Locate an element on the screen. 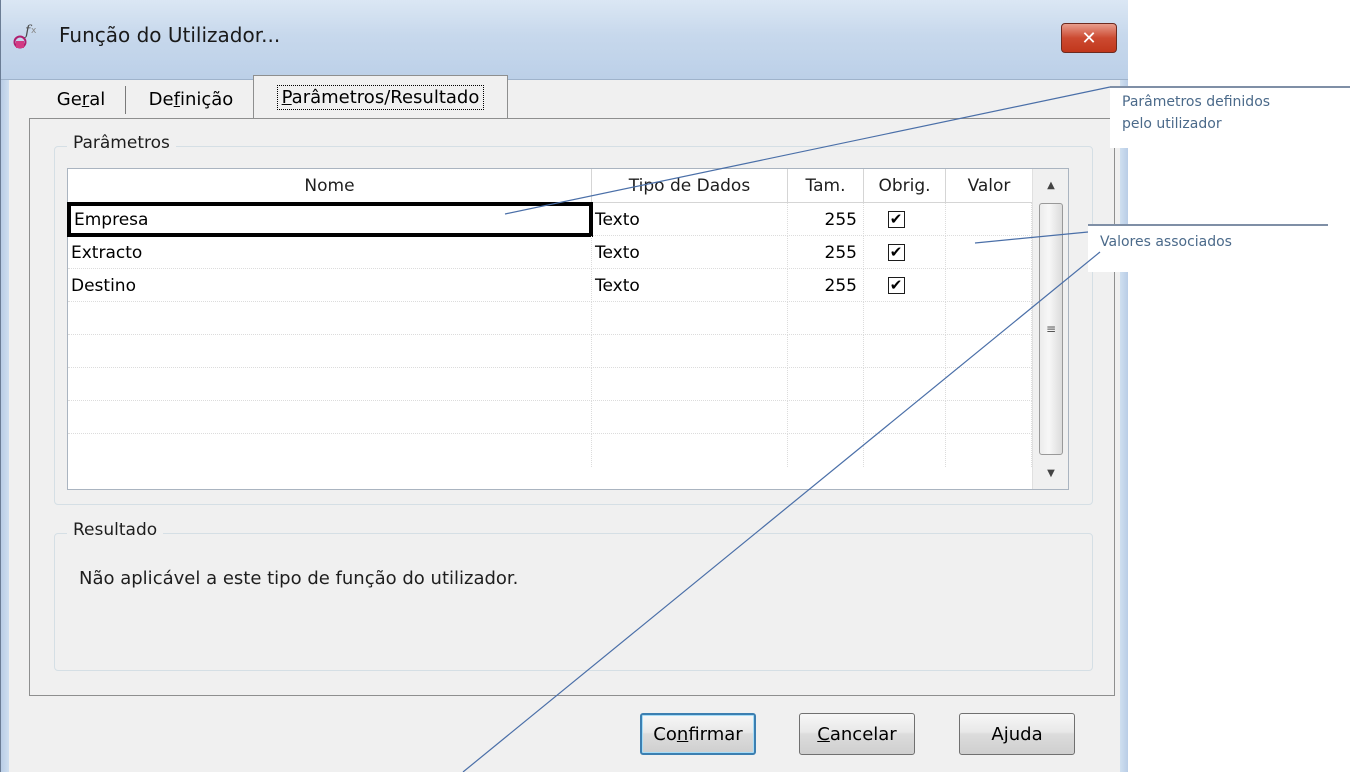 The image size is (1355, 772). svg-text: x is located at coordinates (34, 31).